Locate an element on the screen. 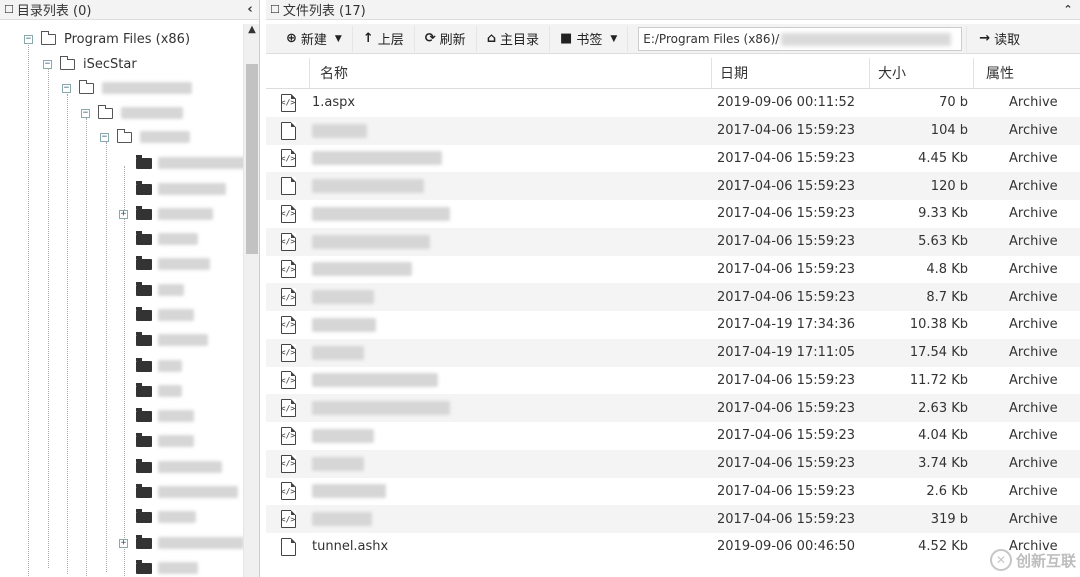  up-level-button: ↑ 上层 is located at coordinates (384, 38).